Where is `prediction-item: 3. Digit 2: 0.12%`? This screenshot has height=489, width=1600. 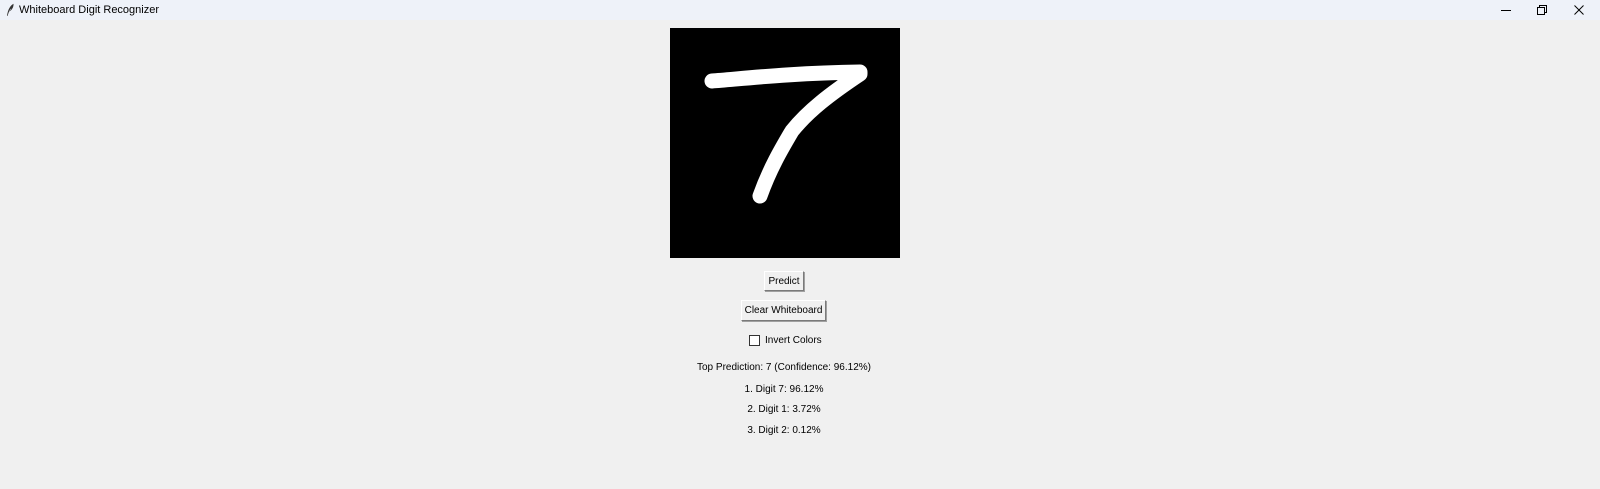
prediction-item: 3. Digit 2: 0.12% is located at coordinates (784, 430).